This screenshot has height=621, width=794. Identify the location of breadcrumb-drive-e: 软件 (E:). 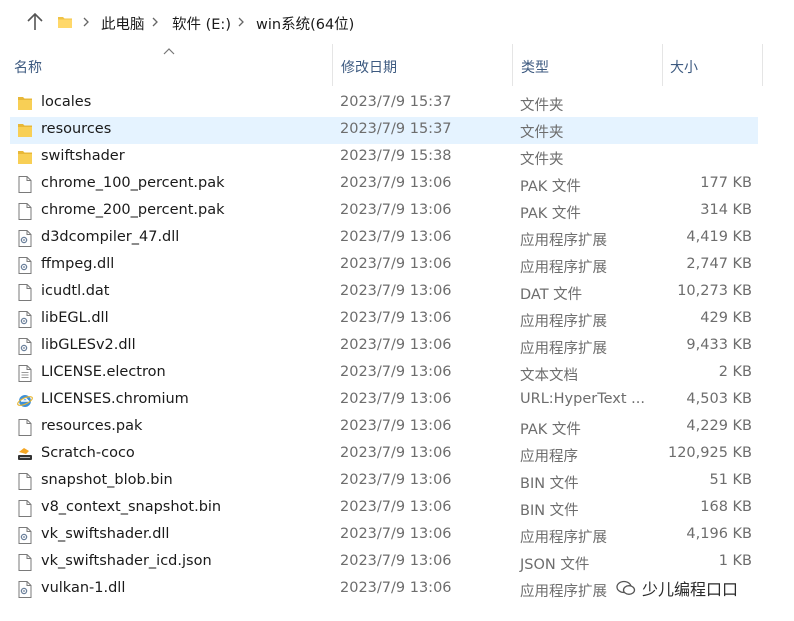
(201, 23).